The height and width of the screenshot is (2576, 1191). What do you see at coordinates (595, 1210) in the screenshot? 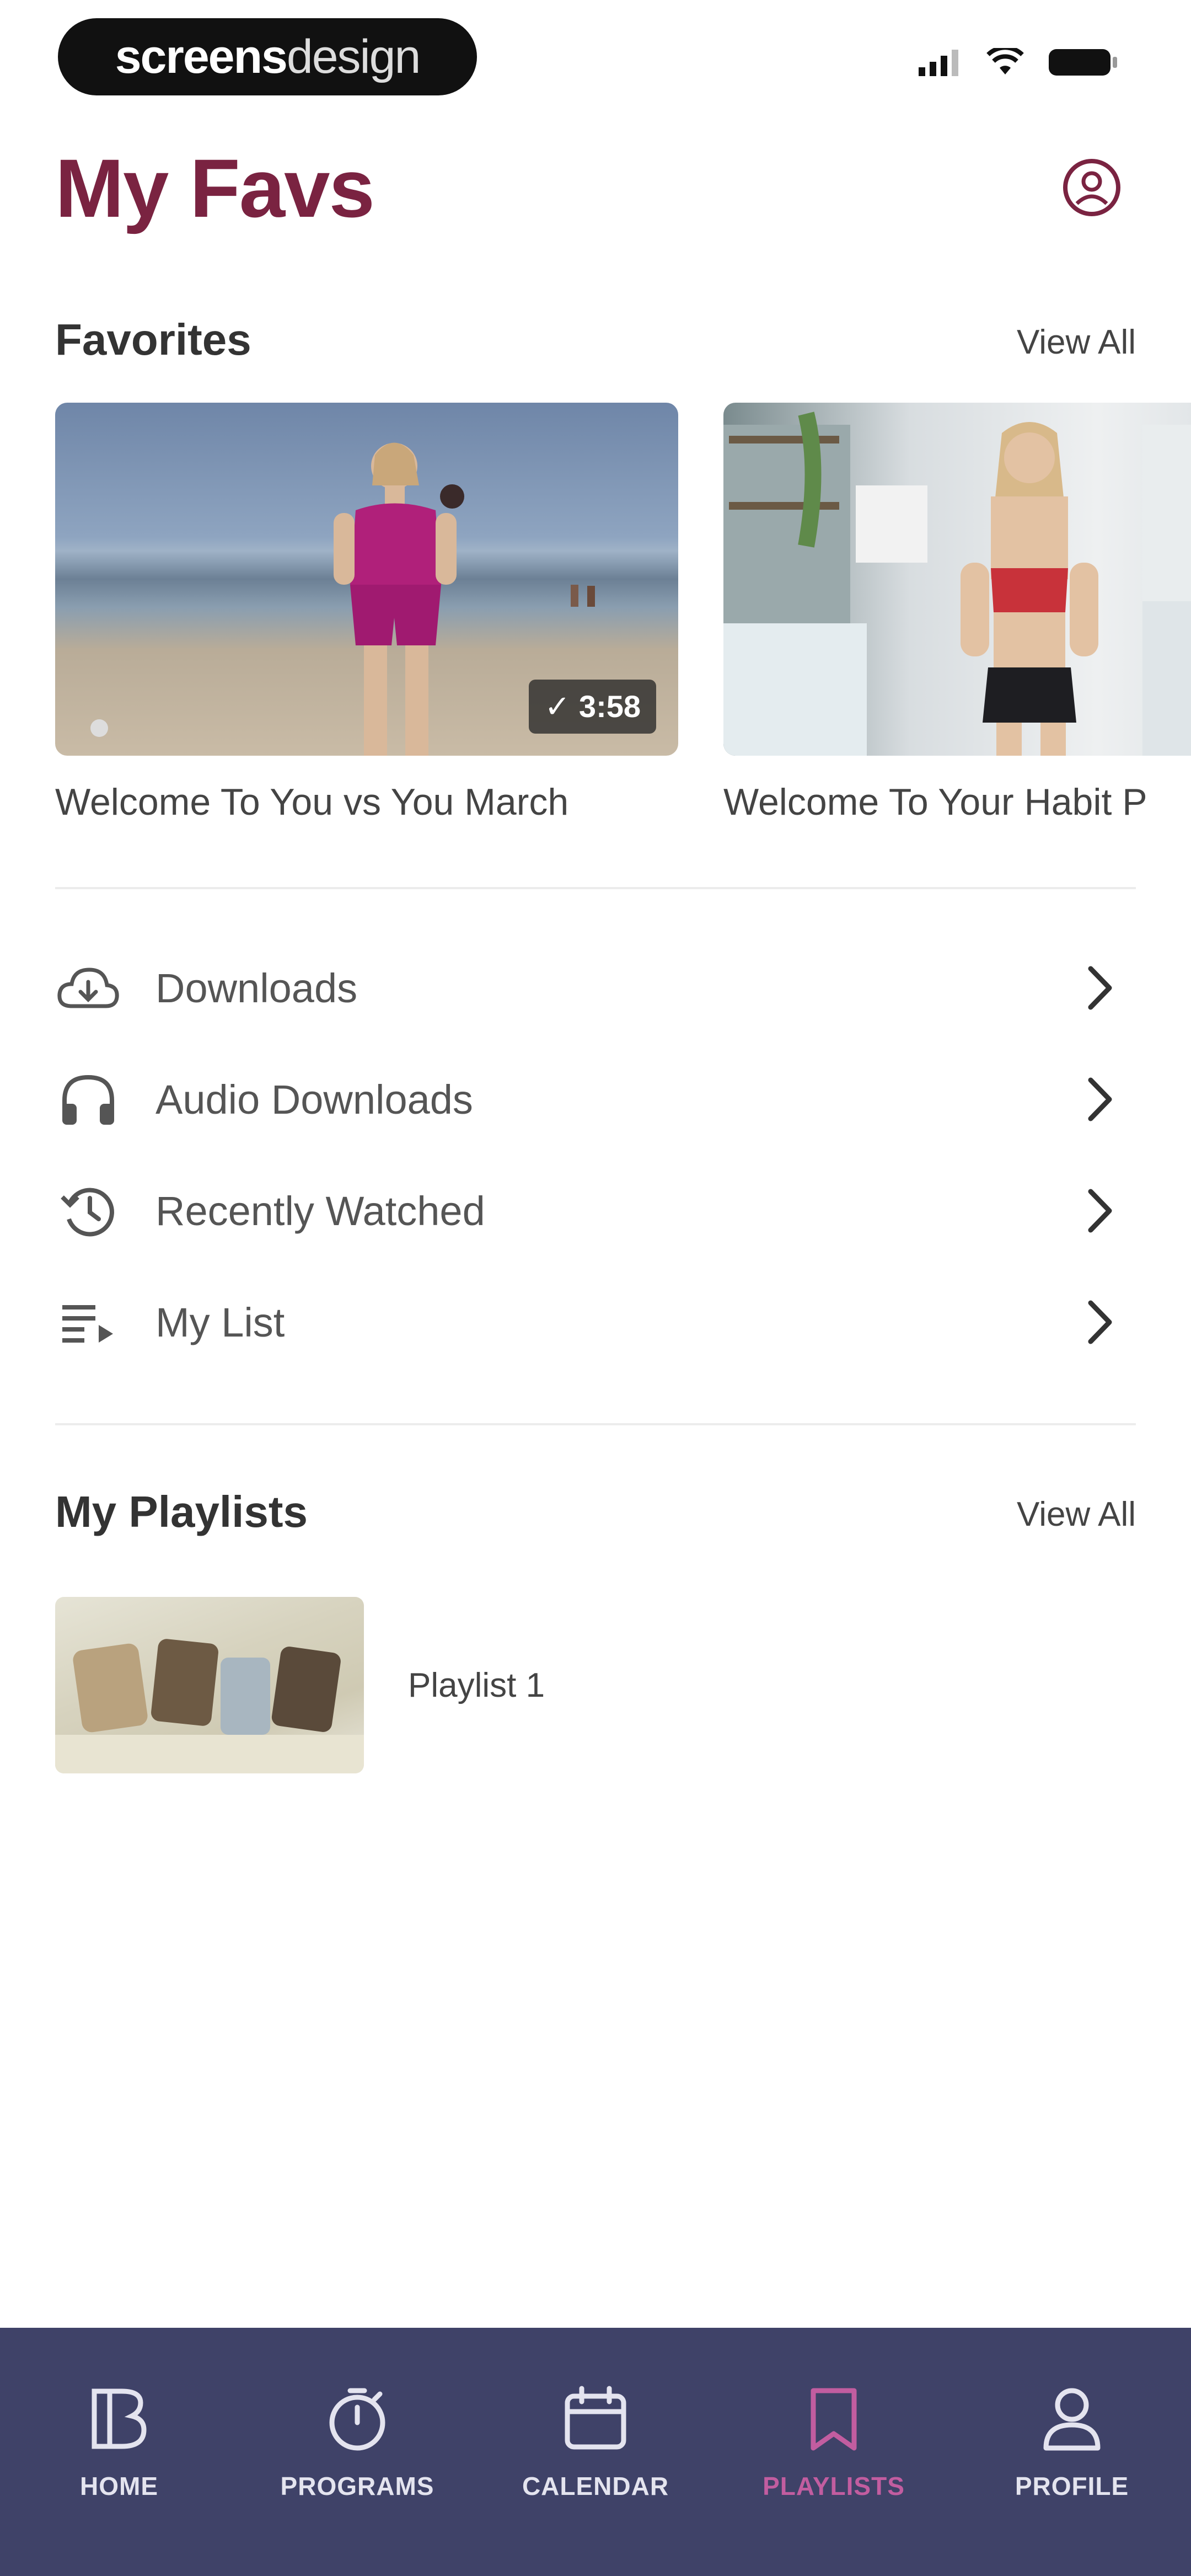
I see `menu-item-recently-watched: Recently Watched` at bounding box center [595, 1210].